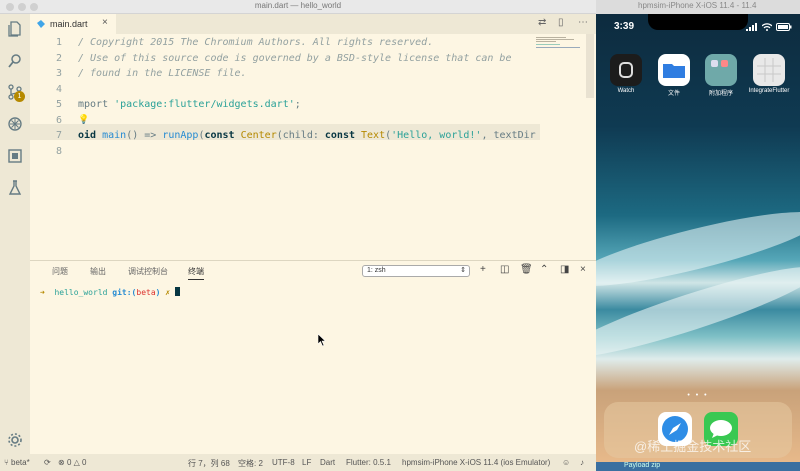 The width and height of the screenshot is (800, 471). I want to click on app-integrate-flutter: IntegrateFlutter, so click(769, 74).